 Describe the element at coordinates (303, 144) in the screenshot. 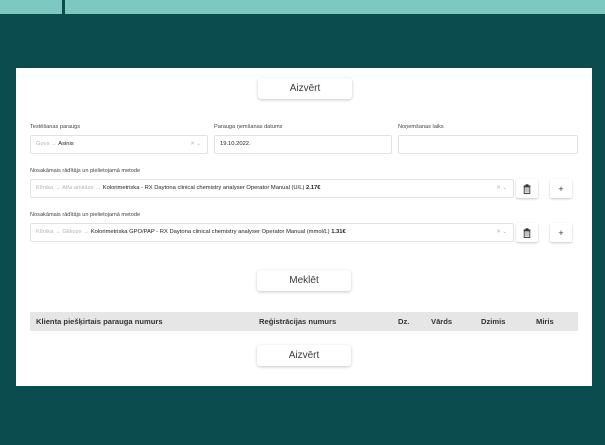

I see `sample-date-input: 19.10.2022.` at that location.